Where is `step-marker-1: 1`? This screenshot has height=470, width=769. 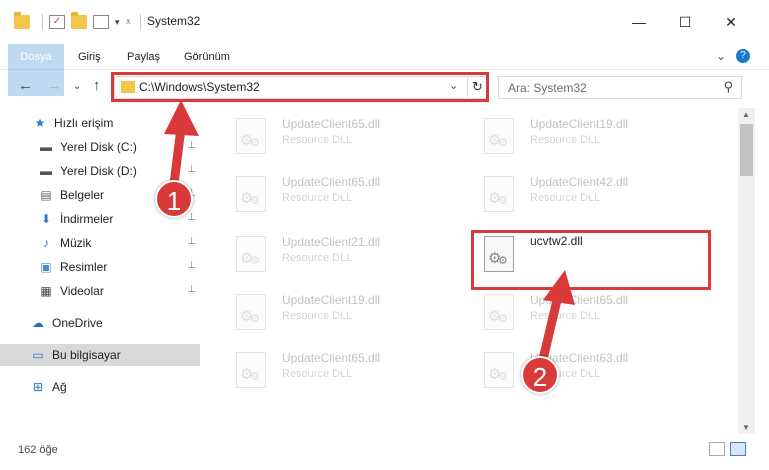 step-marker-1: 1 is located at coordinates (174, 199).